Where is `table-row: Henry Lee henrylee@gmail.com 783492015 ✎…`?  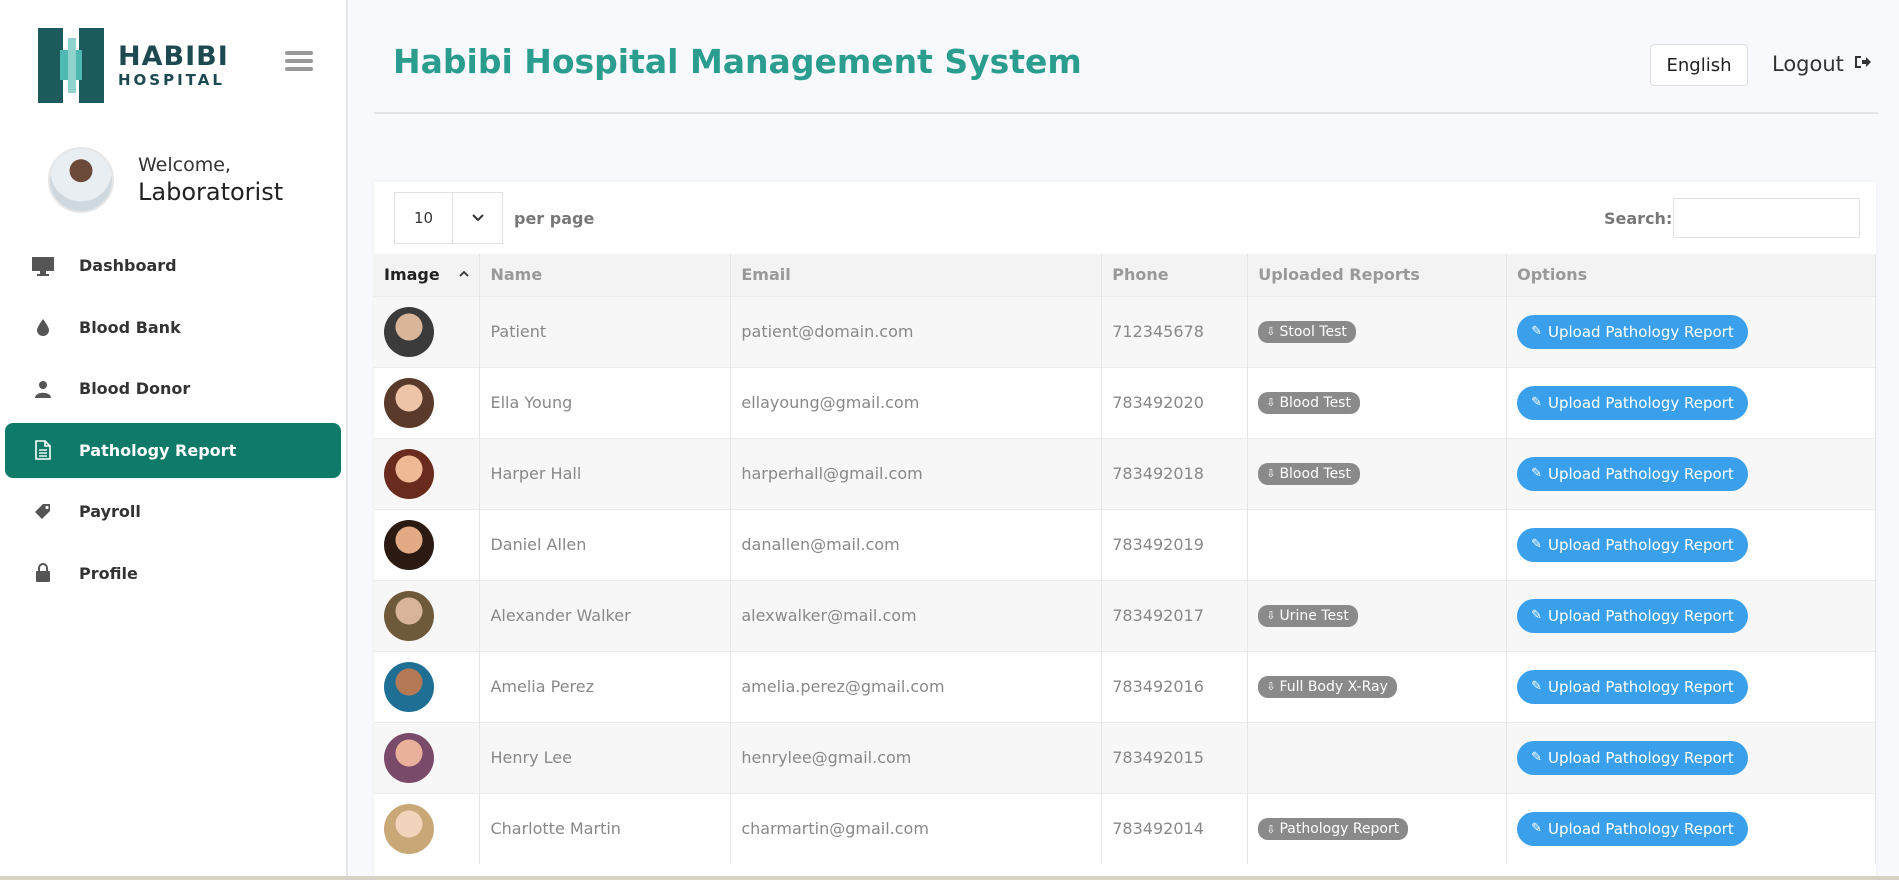 table-row: Henry Lee henrylee@gmail.com 783492015 ✎… is located at coordinates (1125, 757).